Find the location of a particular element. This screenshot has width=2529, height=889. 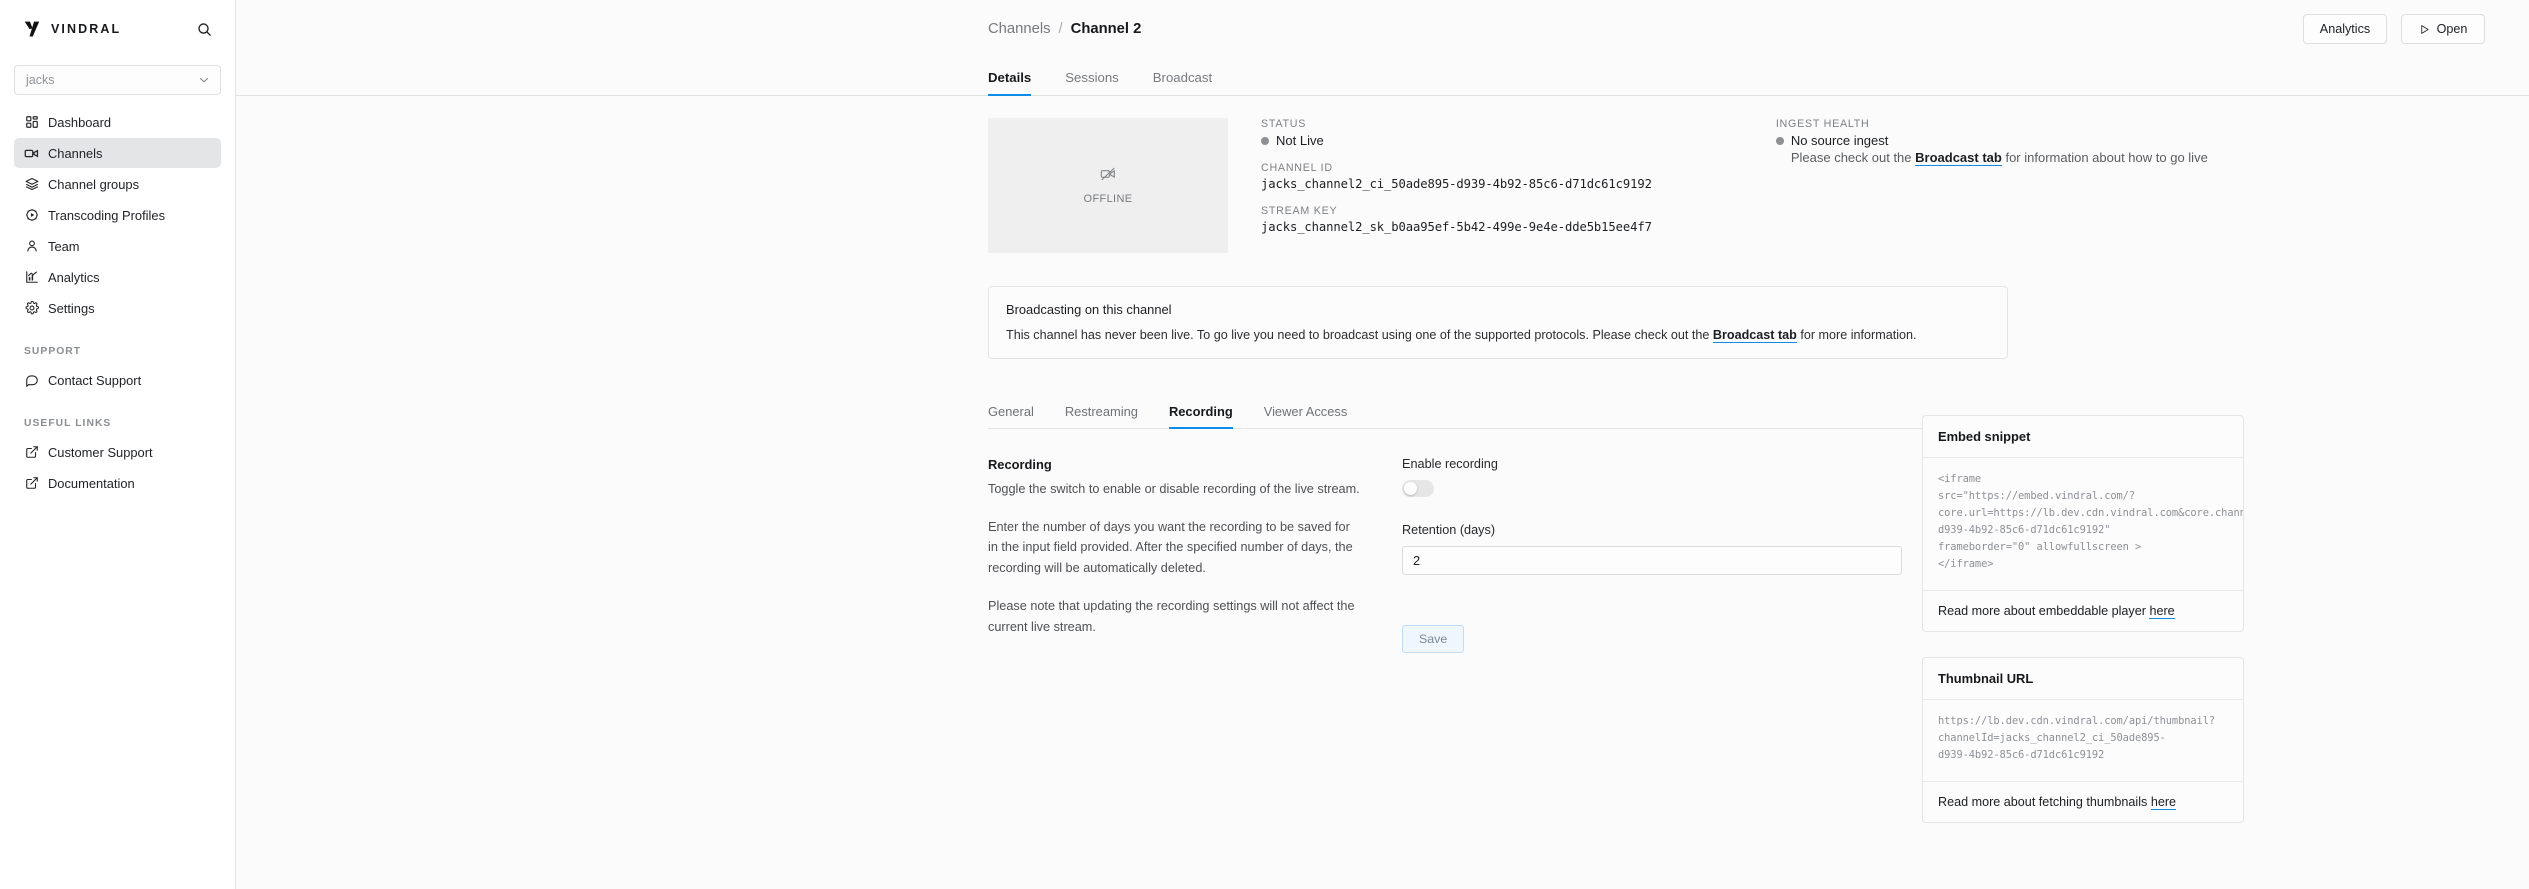

topbar-actions: Analytics Open is located at coordinates (2394, 29).